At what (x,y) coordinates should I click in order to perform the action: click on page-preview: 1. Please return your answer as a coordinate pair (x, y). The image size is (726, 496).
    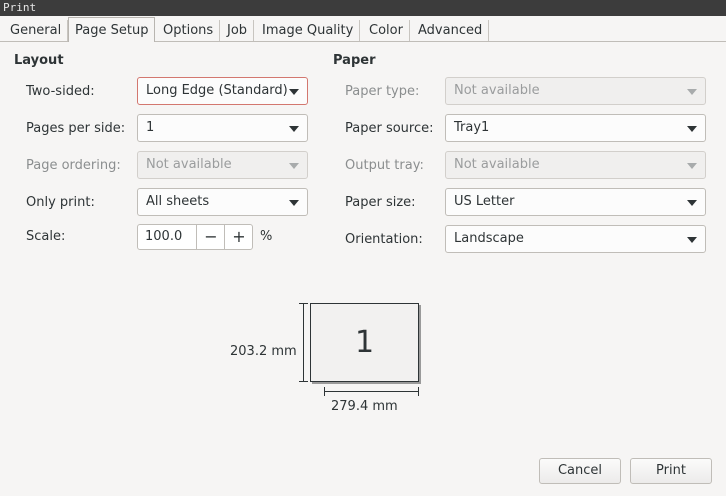
    Looking at the image, I should click on (364, 342).